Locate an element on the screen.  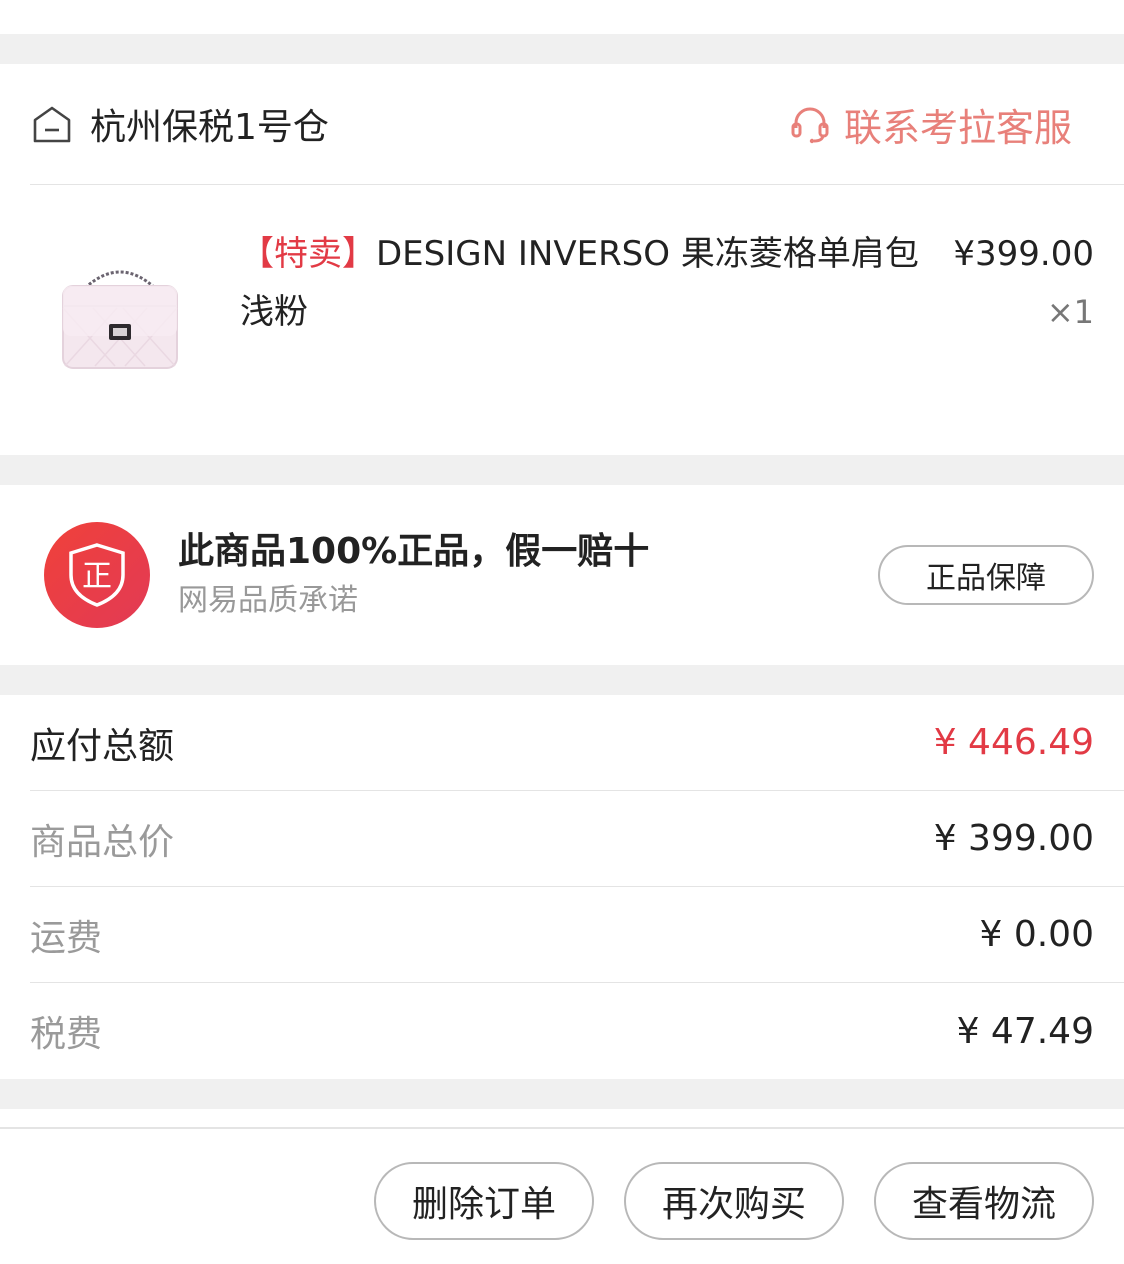
bag-image is located at coordinates (120, 319).